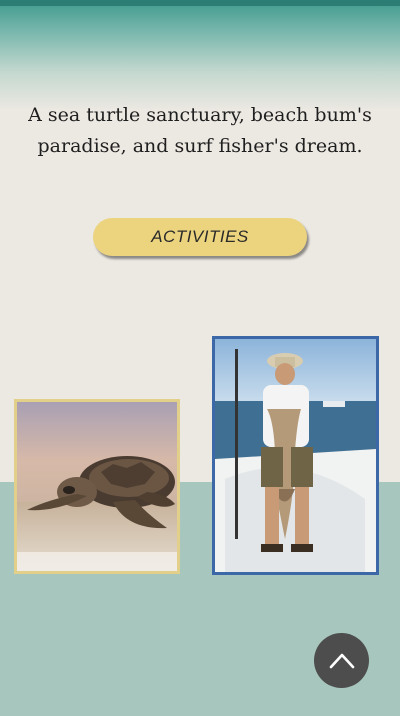  I want to click on surf-fisher-photo, so click(295, 455).